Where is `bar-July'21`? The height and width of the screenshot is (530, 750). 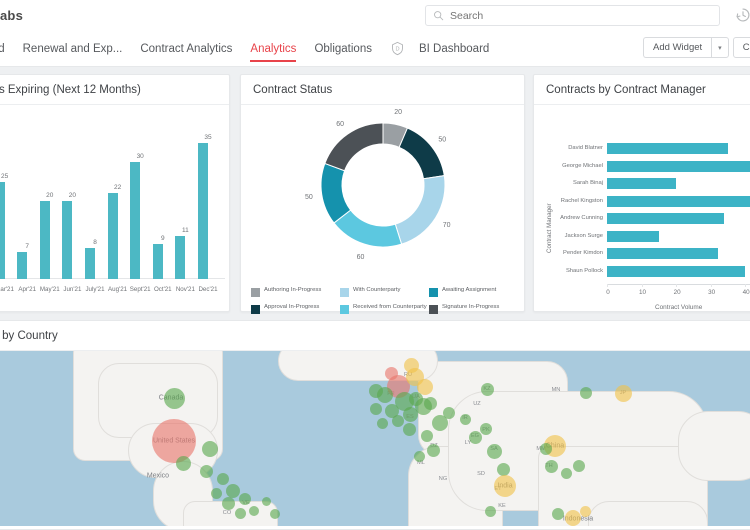 bar-July'21 is located at coordinates (90, 263).